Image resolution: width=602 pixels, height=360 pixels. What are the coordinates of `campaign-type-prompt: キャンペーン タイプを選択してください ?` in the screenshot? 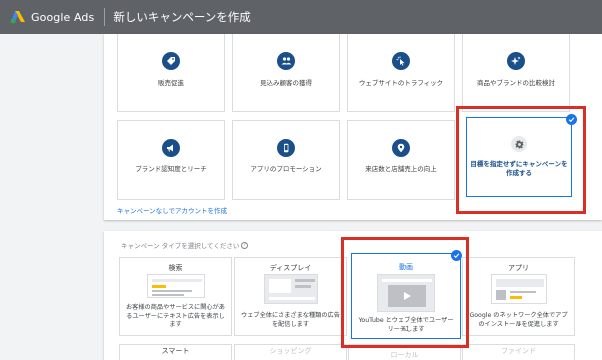 It's located at (185, 245).